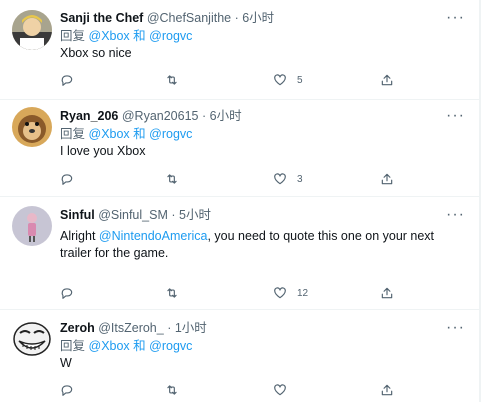 This screenshot has height=402, width=481. What do you see at coordinates (160, 116) in the screenshot?
I see `user-handle: @Ryan20615` at bounding box center [160, 116].